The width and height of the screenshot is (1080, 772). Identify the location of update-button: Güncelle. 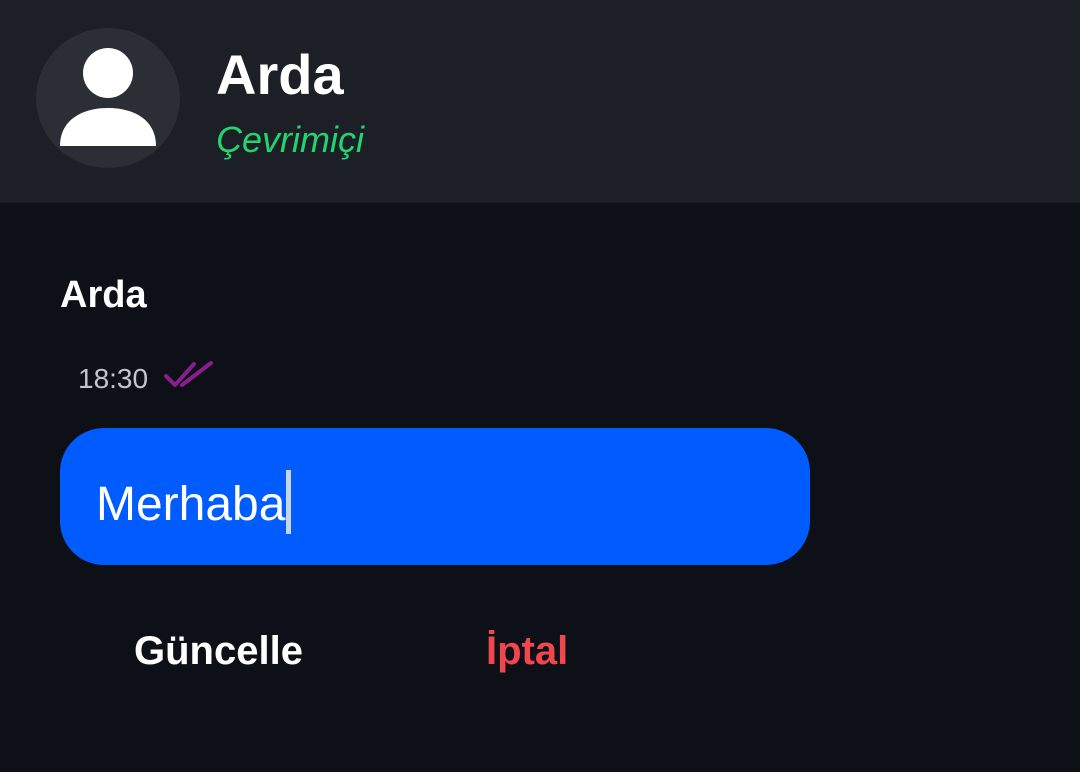
(218, 651).